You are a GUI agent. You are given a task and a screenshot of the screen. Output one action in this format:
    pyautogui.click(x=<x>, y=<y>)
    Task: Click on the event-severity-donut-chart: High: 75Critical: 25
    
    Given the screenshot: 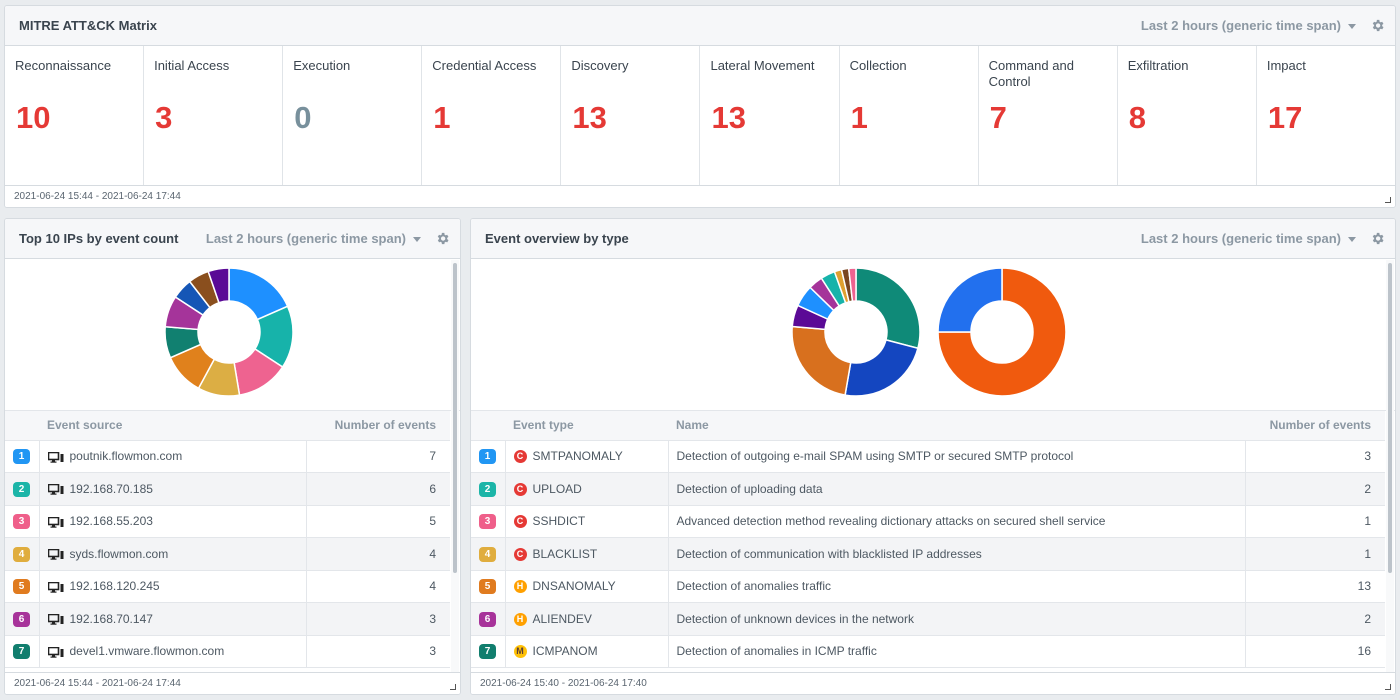 What is the action you would take?
    pyautogui.click(x=1002, y=332)
    